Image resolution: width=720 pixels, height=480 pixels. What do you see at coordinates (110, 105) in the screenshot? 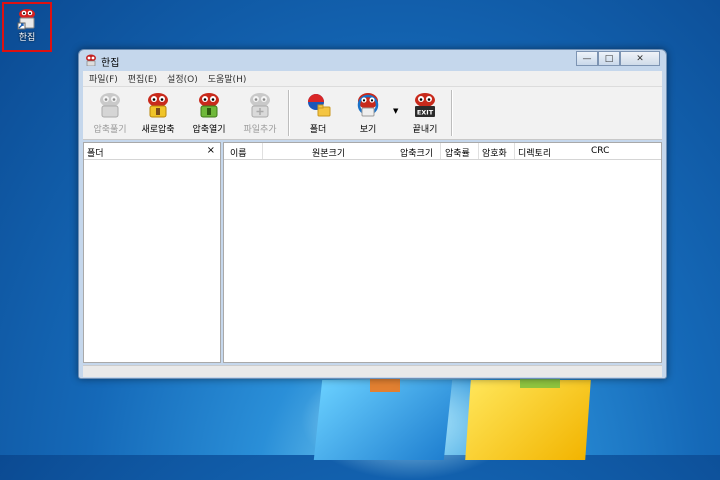
I see `extract-icon` at bounding box center [110, 105].